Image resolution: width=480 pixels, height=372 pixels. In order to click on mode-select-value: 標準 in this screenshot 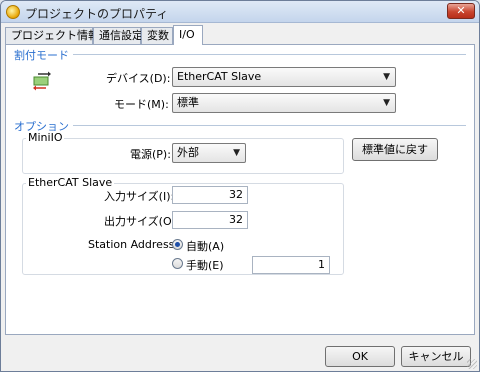, I will do `click(188, 102)`.